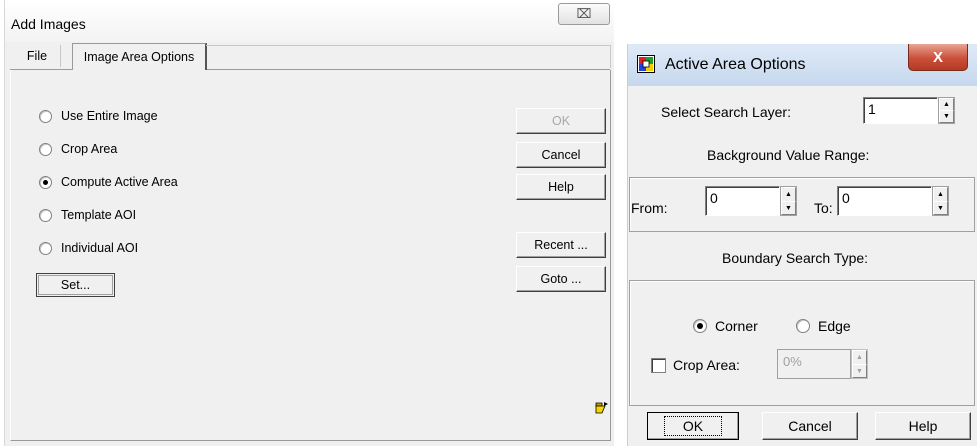 This screenshot has width=977, height=446. What do you see at coordinates (735, 64) in the screenshot?
I see `dialog-title: Active Area Options` at bounding box center [735, 64].